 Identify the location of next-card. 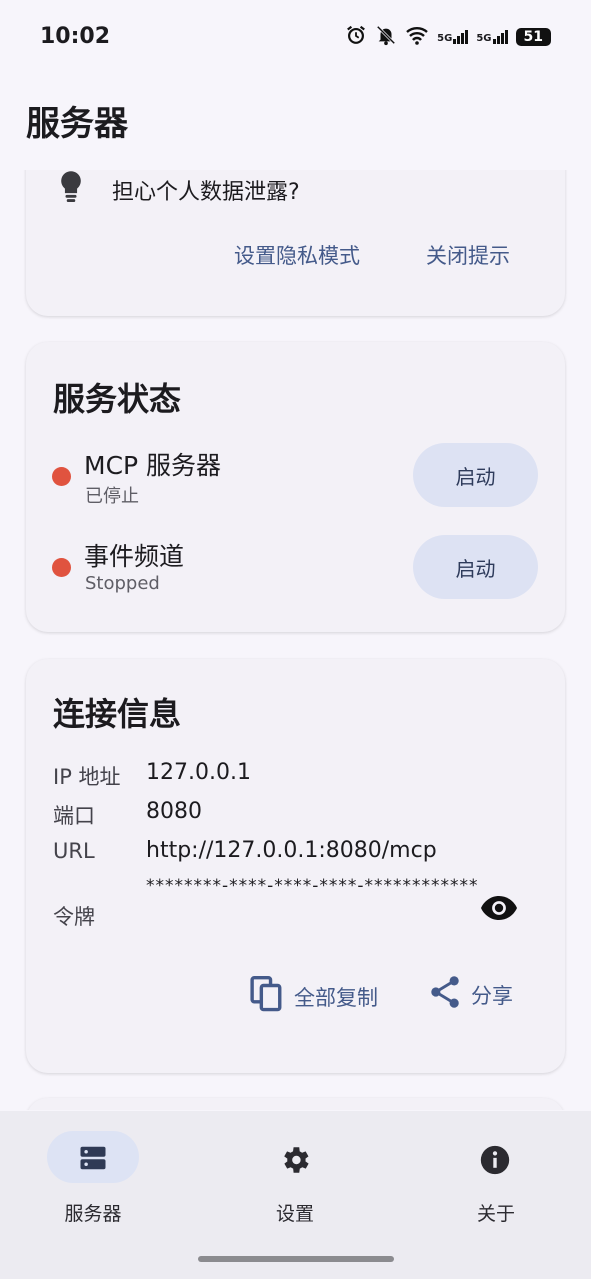
(295, 1104).